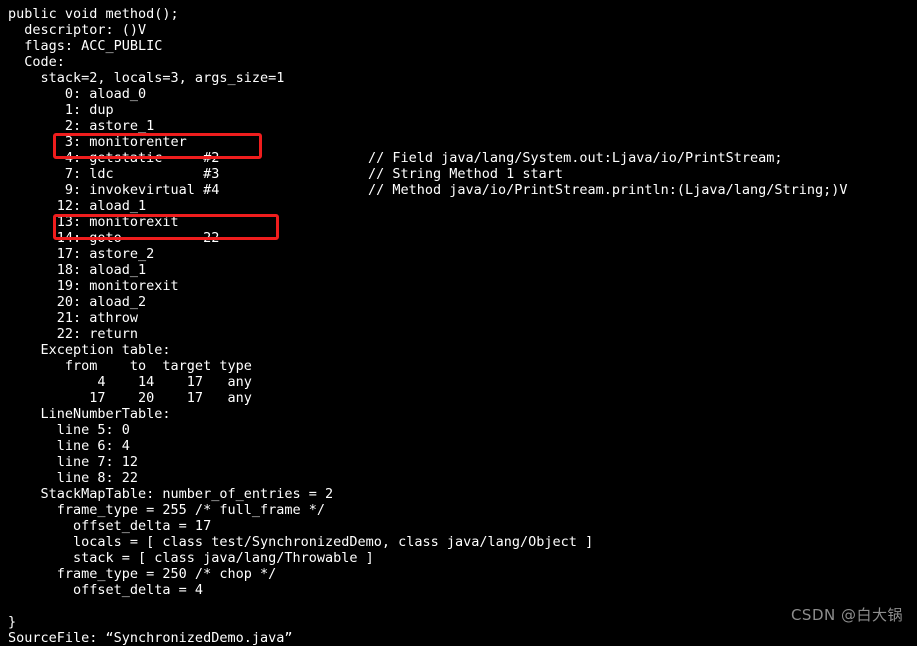  Describe the element at coordinates (130, 366) in the screenshot. I see `code-line: from to target type` at that location.